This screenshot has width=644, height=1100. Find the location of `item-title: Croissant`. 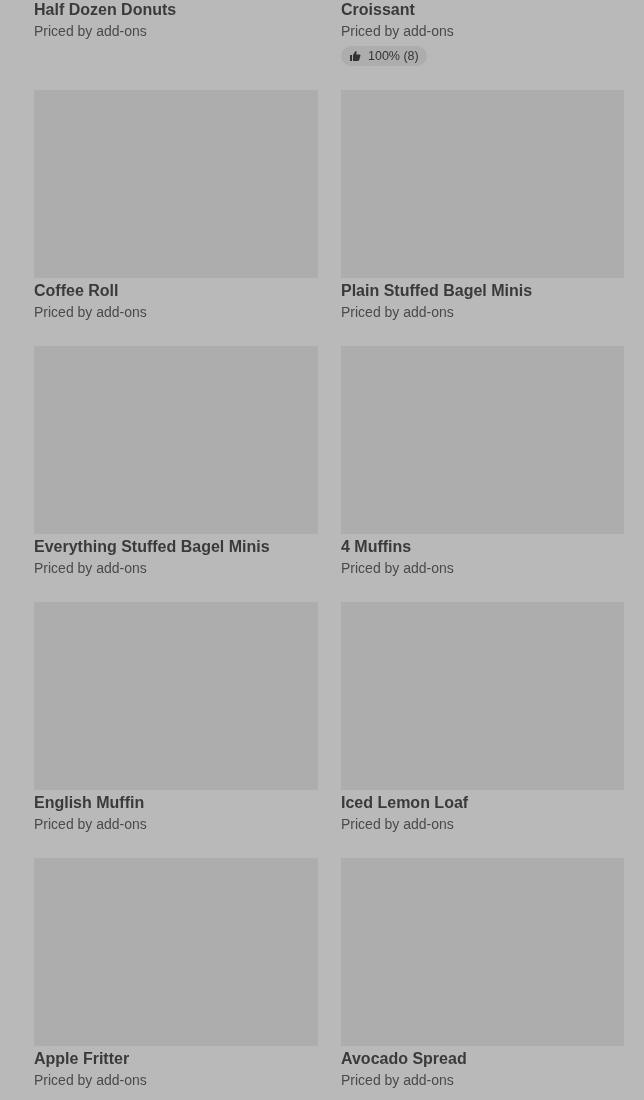

item-title: Croissant is located at coordinates (378, 10).